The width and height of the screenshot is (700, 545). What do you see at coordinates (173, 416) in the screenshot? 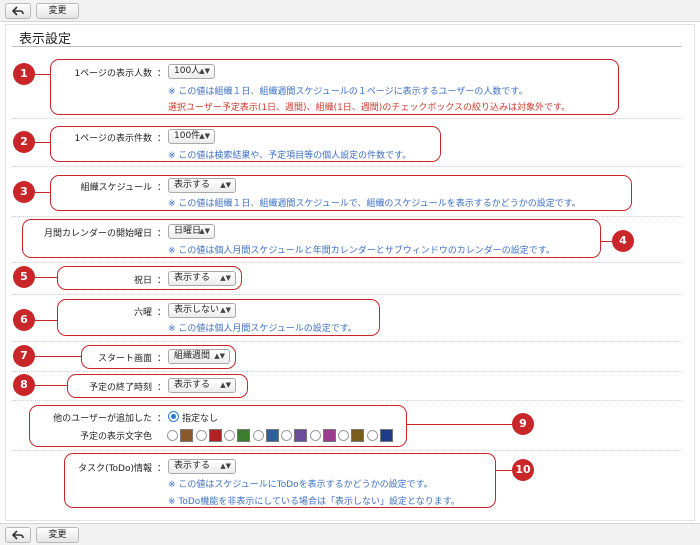
I see `color-none-radio` at bounding box center [173, 416].